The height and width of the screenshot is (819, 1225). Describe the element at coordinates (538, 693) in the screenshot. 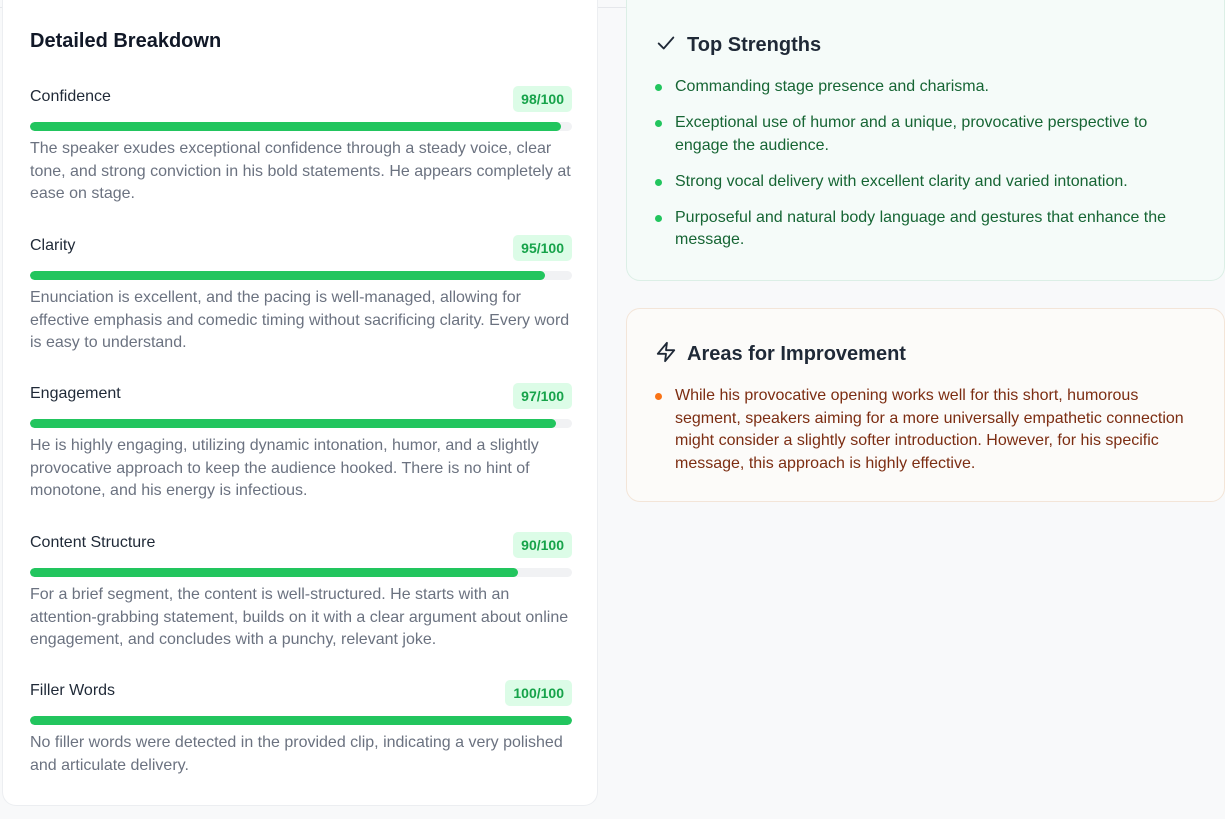

I see `score-badge: 100/100` at that location.